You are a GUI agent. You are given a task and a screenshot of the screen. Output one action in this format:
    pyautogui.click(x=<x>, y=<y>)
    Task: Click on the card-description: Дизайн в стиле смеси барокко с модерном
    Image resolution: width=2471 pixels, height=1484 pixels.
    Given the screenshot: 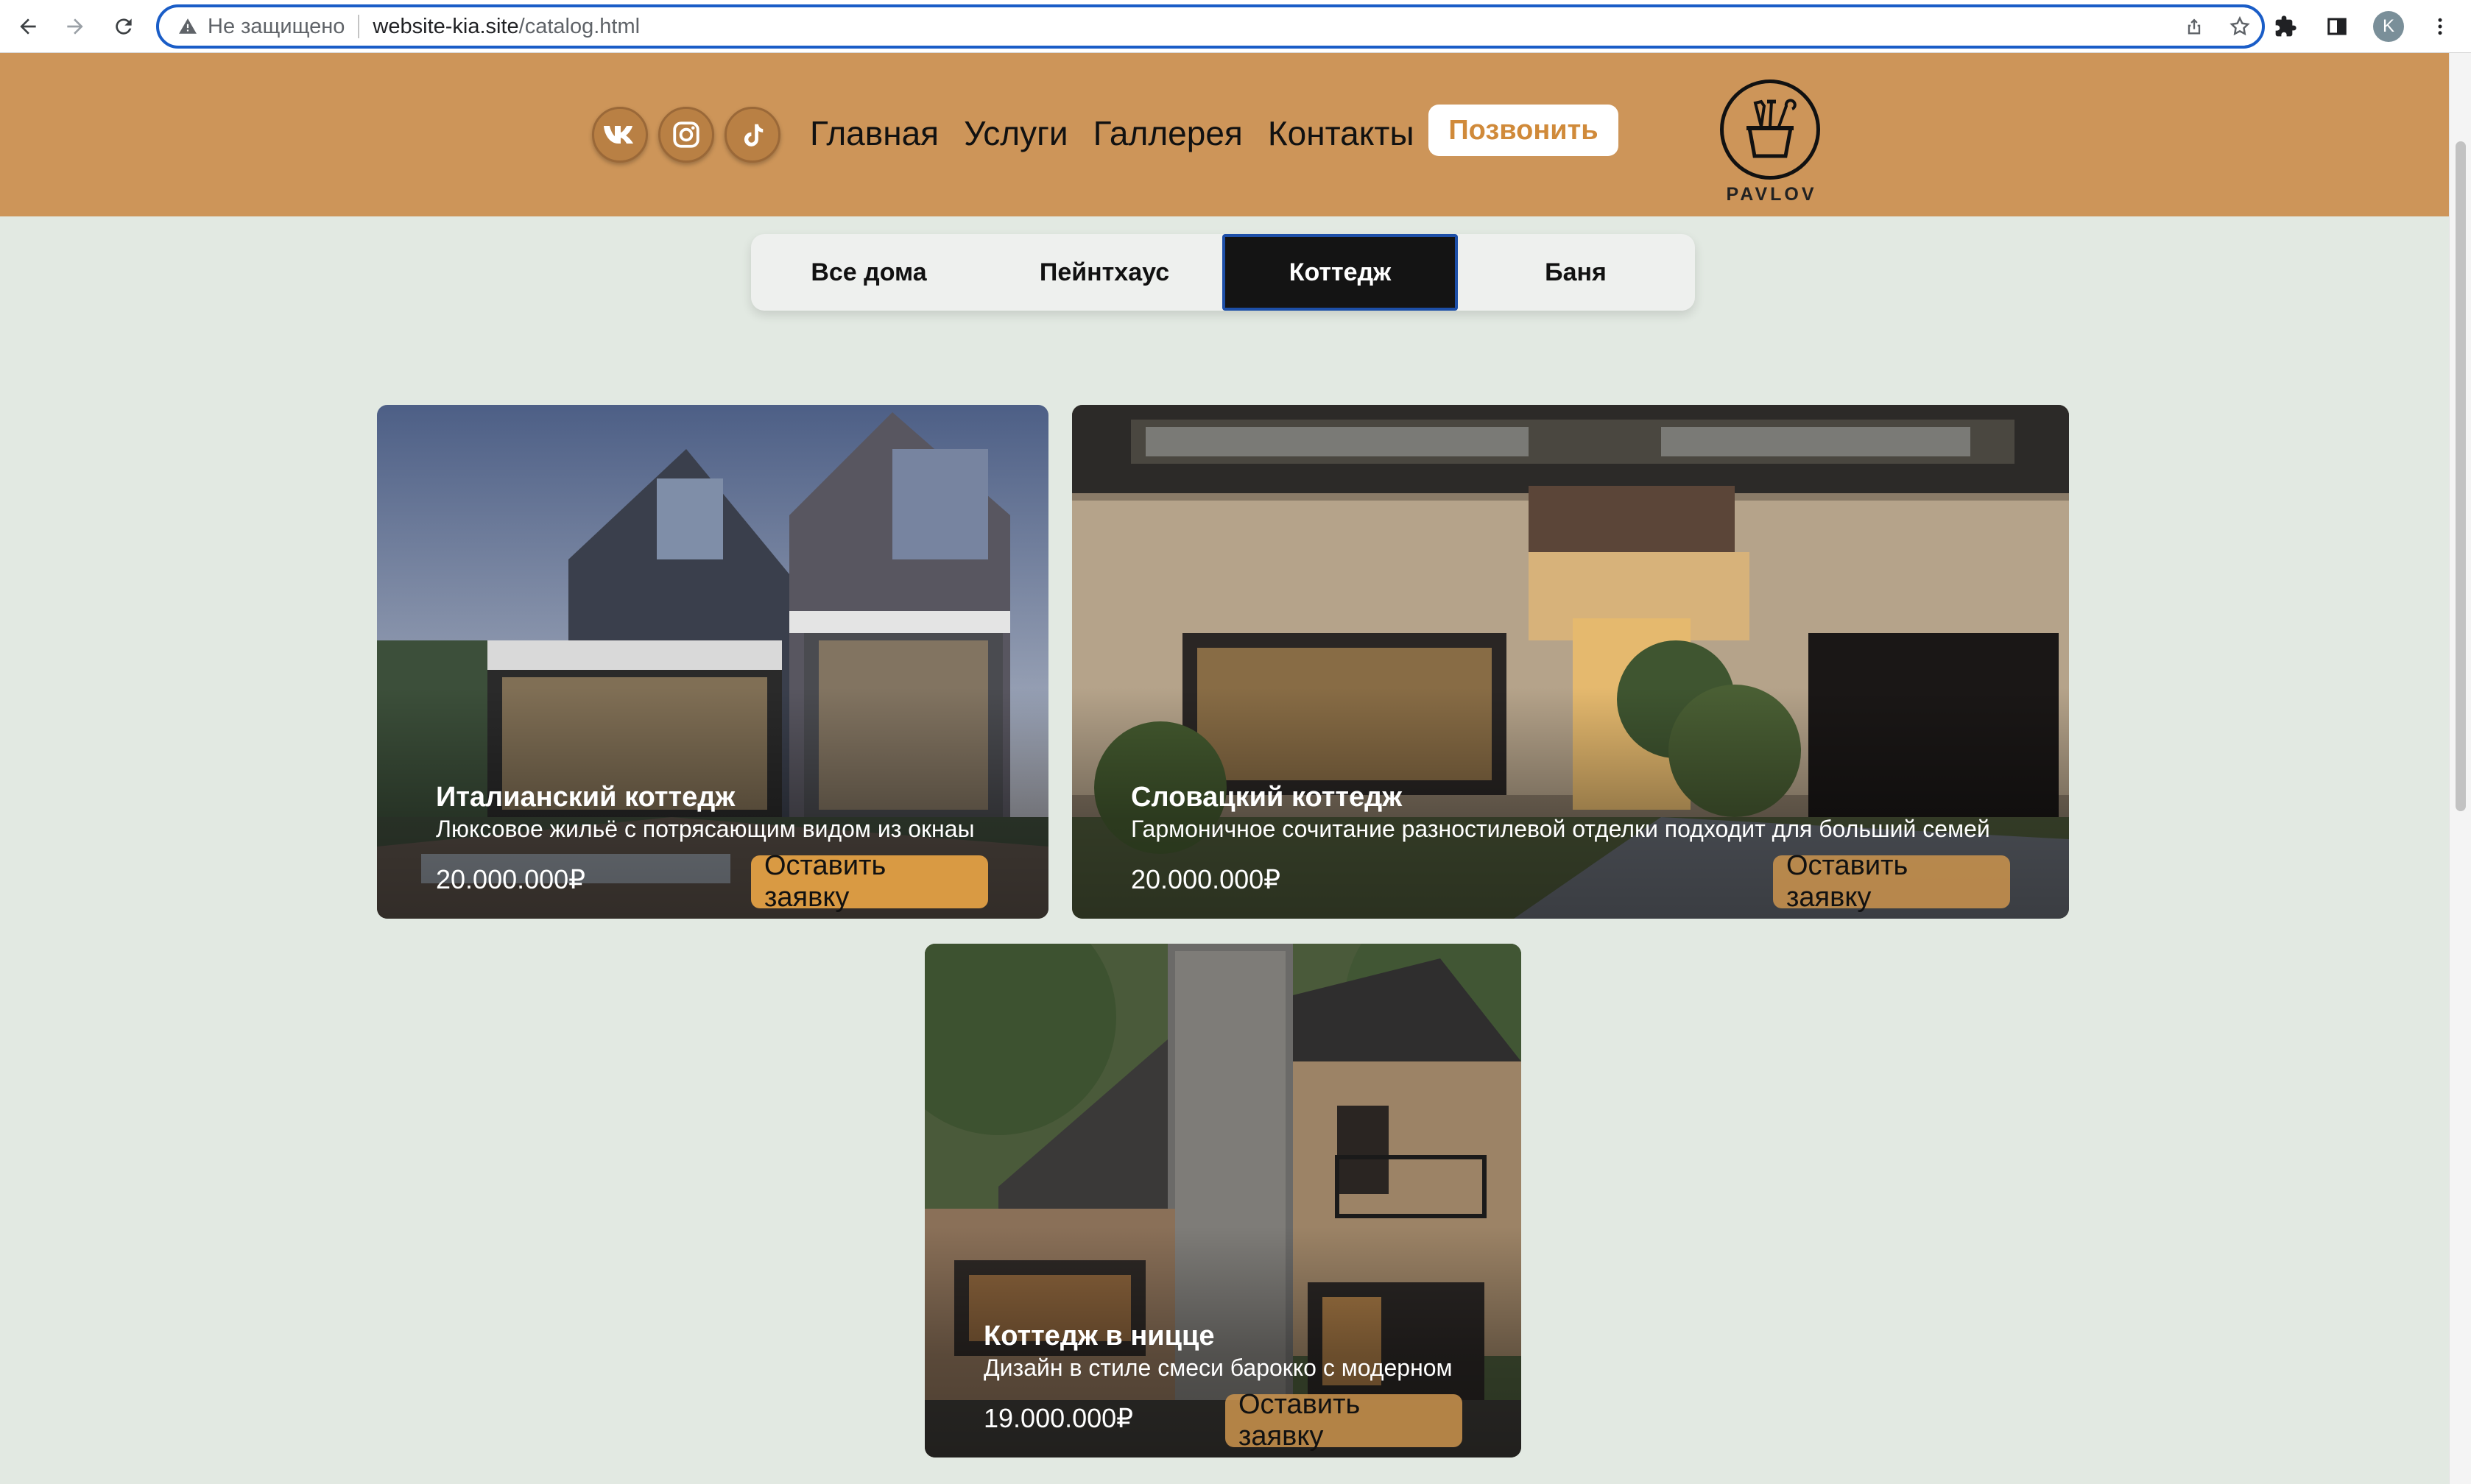 What is the action you would take?
    pyautogui.click(x=1218, y=1367)
    